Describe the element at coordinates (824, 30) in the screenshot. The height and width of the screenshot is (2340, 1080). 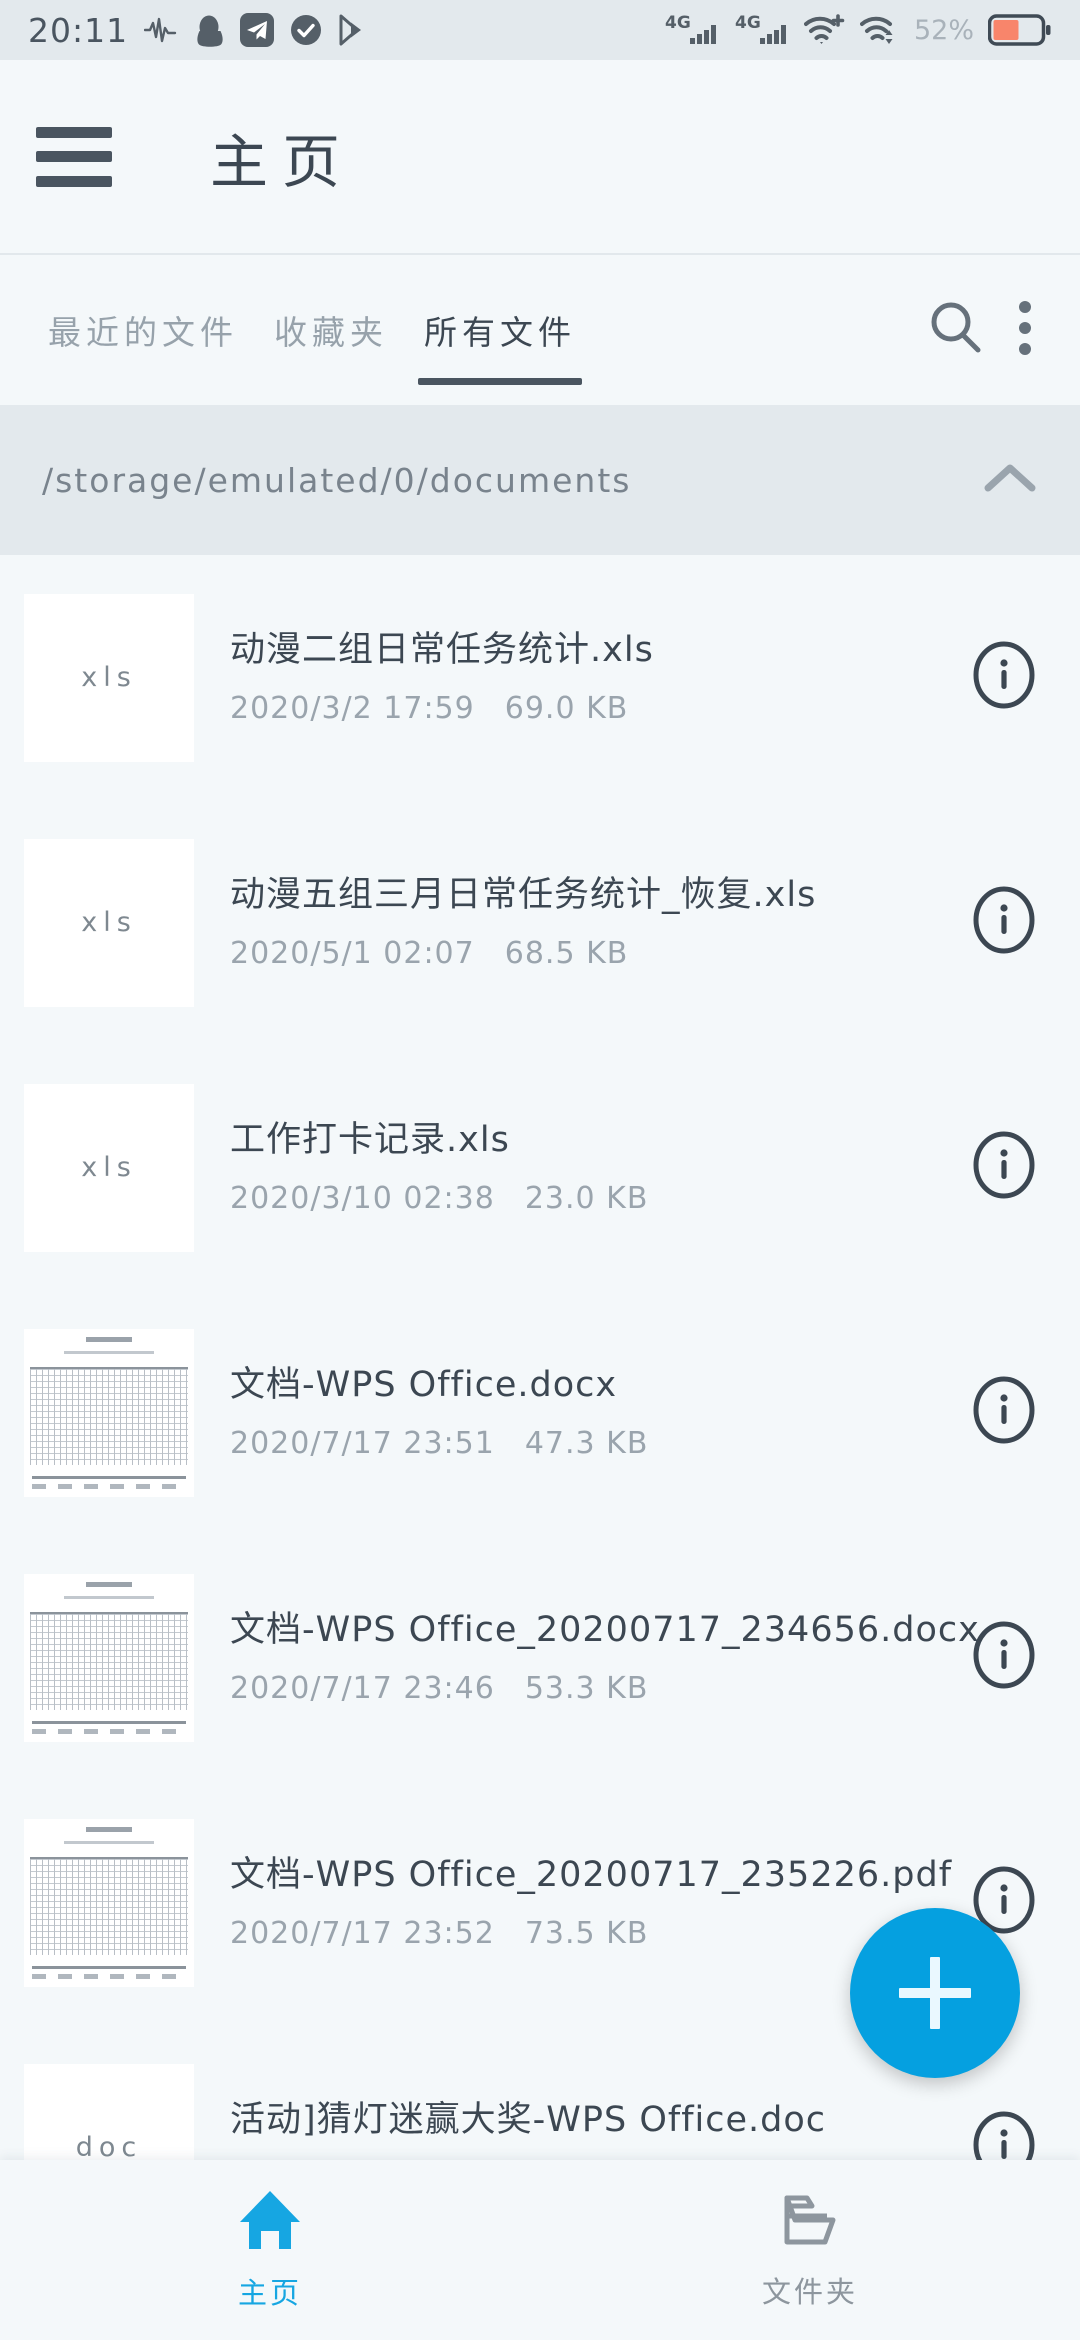
I see `wifi-plus-icon` at that location.